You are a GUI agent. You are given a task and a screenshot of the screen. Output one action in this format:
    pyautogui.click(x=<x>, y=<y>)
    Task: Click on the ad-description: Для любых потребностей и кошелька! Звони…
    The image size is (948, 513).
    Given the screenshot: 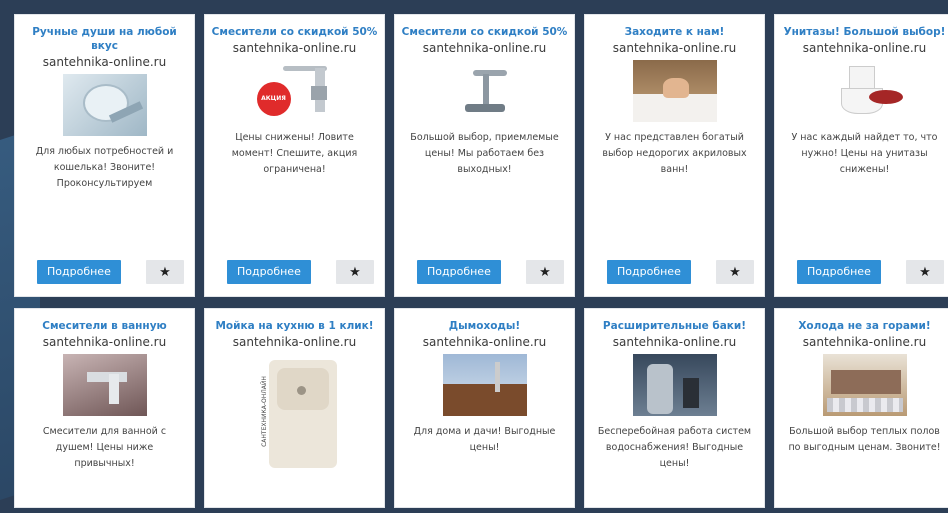 What is the action you would take?
    pyautogui.click(x=104, y=167)
    